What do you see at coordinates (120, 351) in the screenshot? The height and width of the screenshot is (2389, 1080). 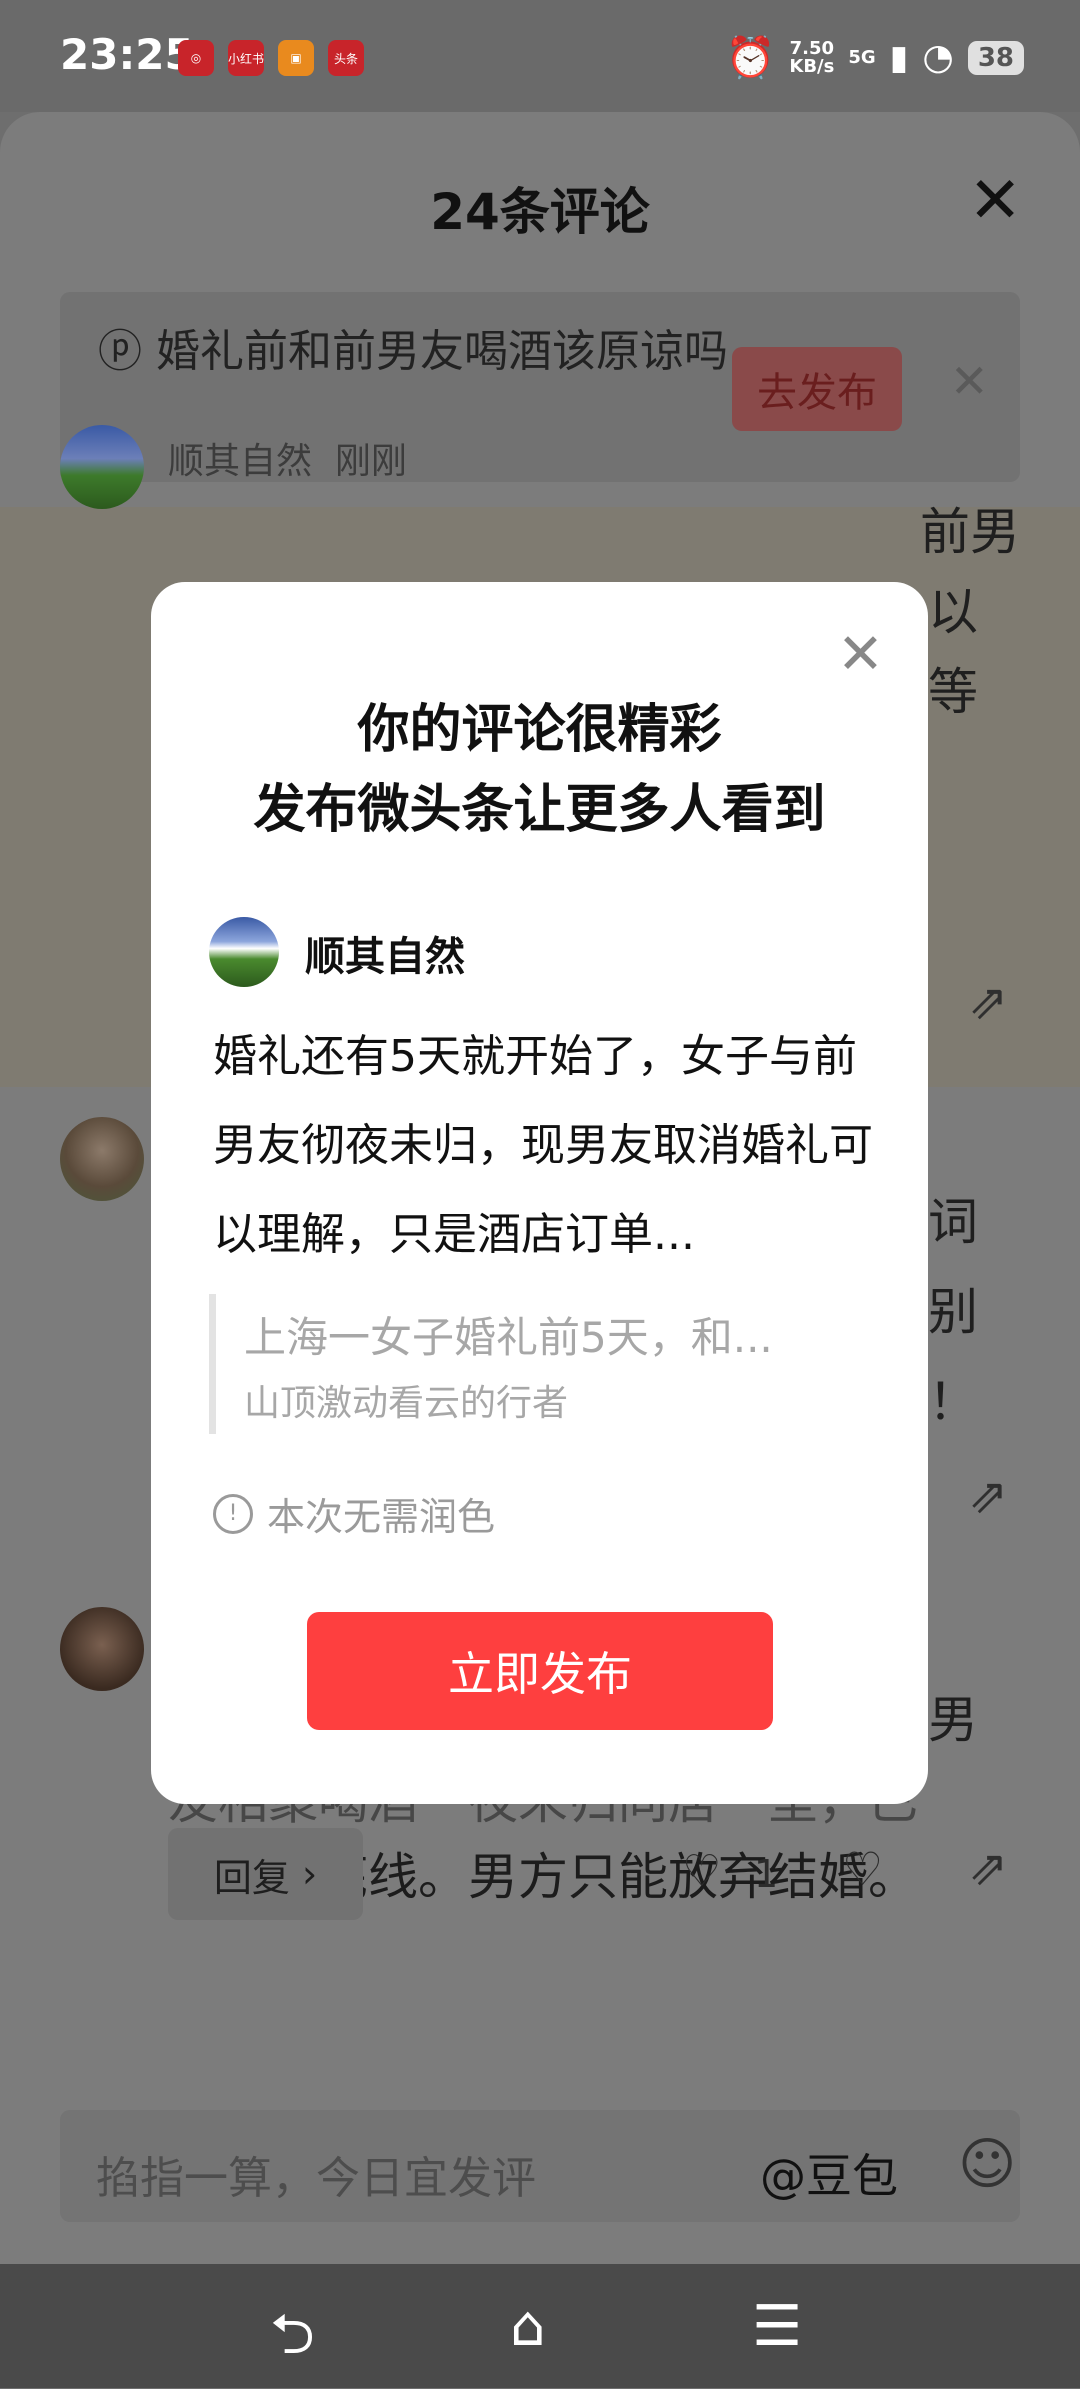 I see `hashtag-icon: ⓟ` at bounding box center [120, 351].